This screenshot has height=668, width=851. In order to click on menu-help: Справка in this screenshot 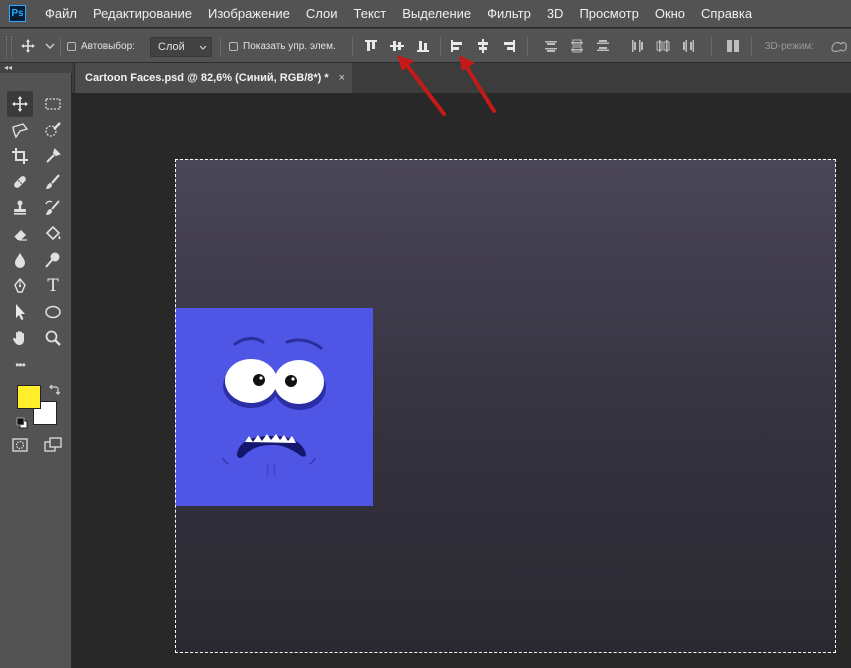, I will do `click(726, 13)`.